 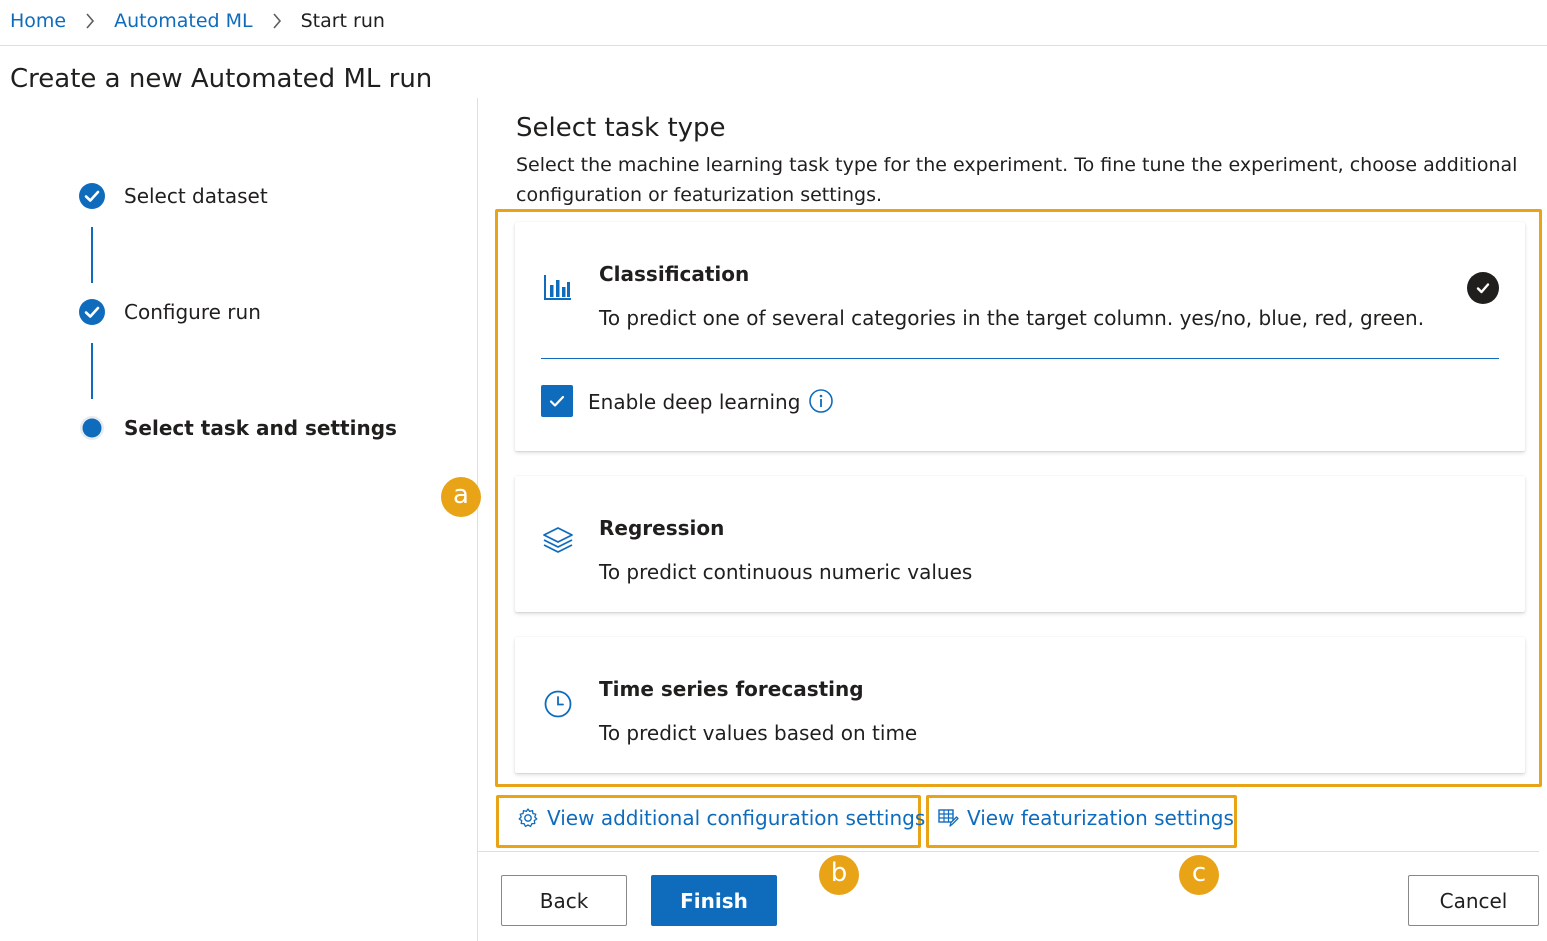 I want to click on current-step-dot-icon, so click(x=92, y=428).